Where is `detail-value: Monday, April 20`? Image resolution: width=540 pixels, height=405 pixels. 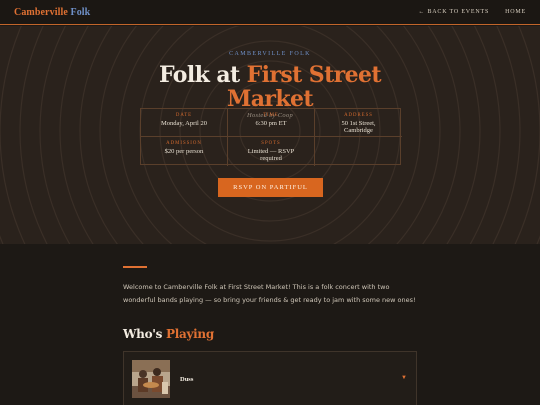 detail-value: Monday, April 20 is located at coordinates (184, 123).